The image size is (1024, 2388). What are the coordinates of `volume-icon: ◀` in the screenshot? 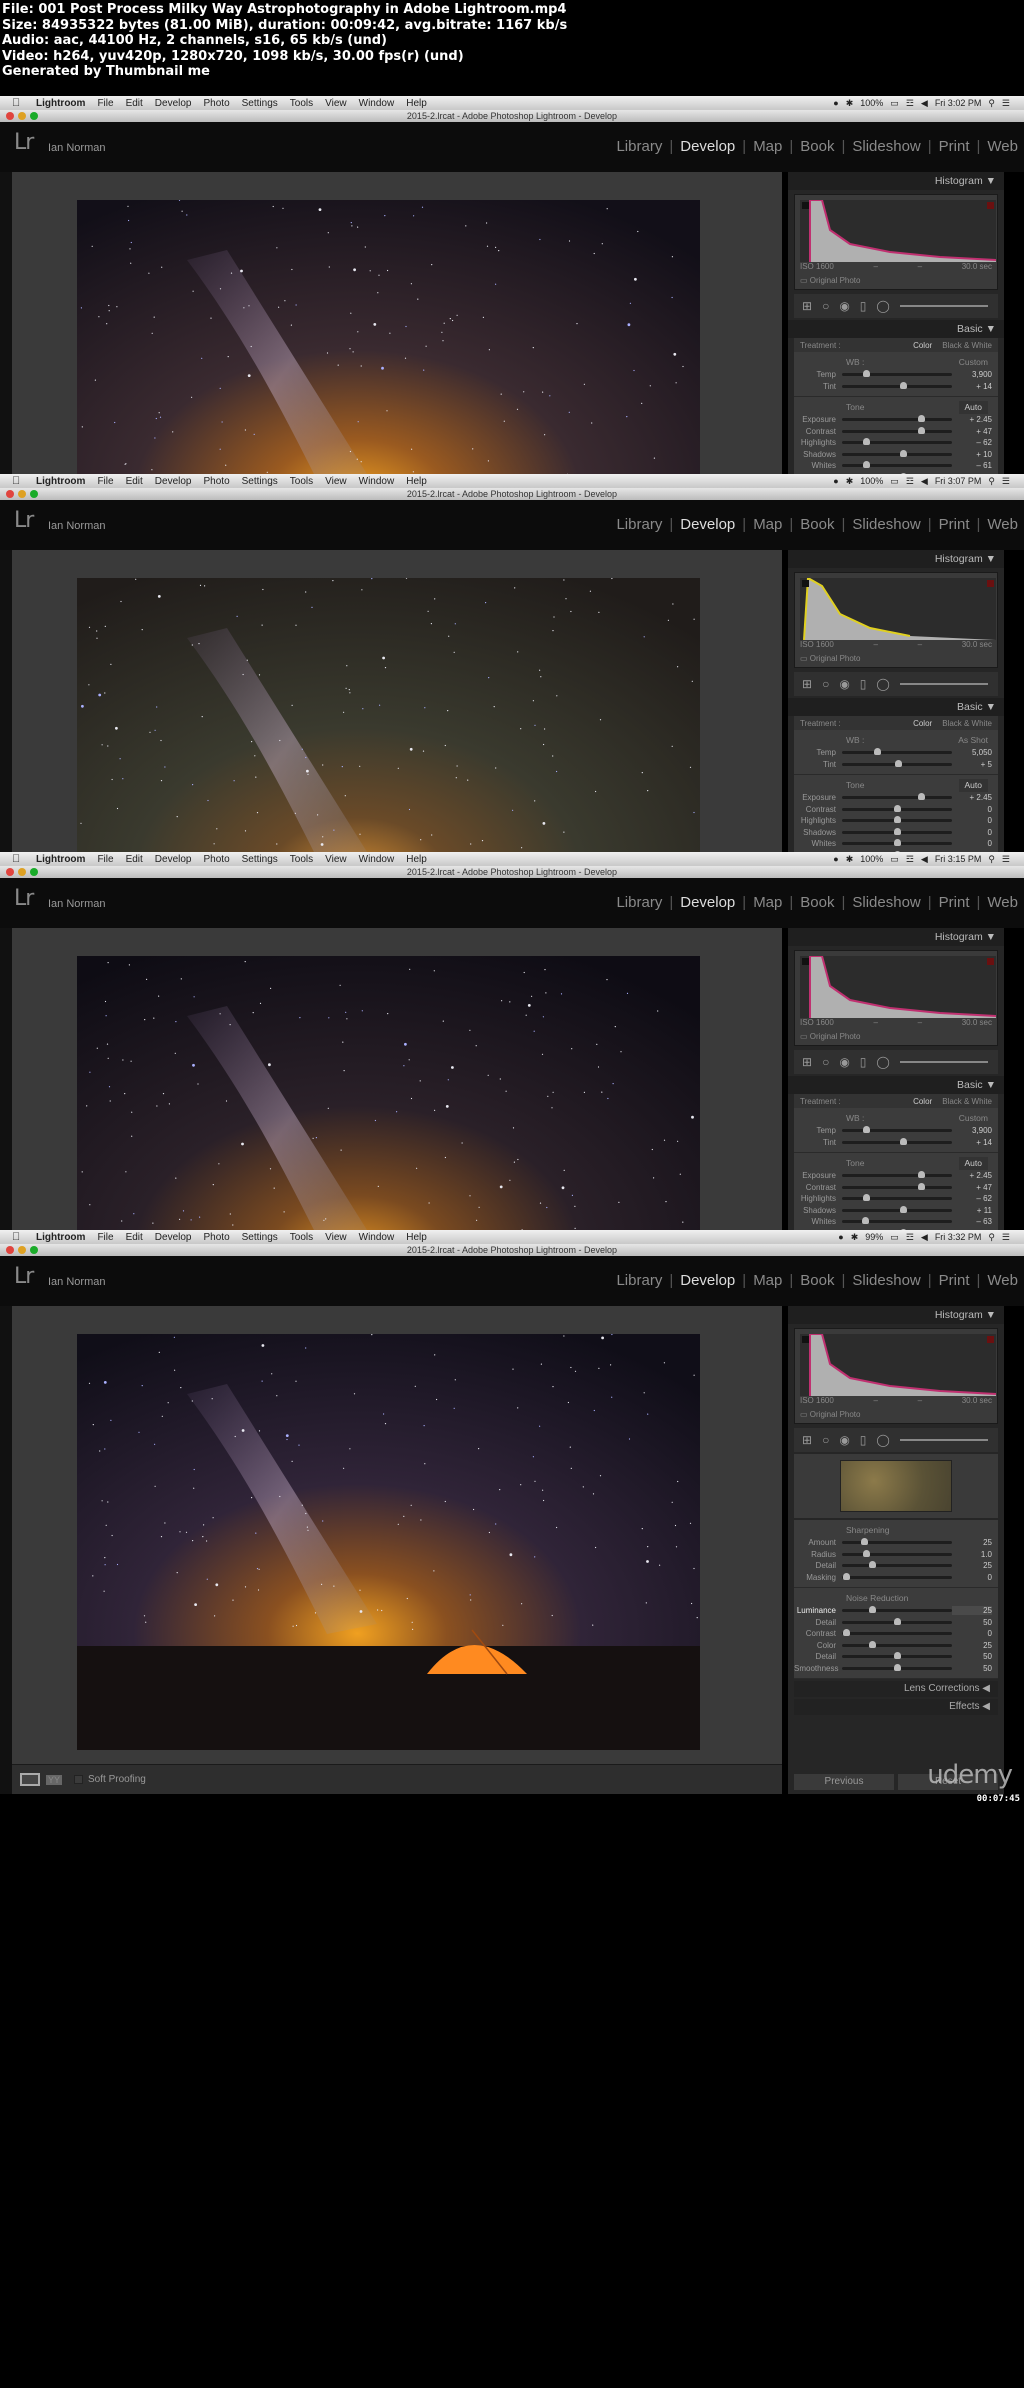 It's located at (924, 481).